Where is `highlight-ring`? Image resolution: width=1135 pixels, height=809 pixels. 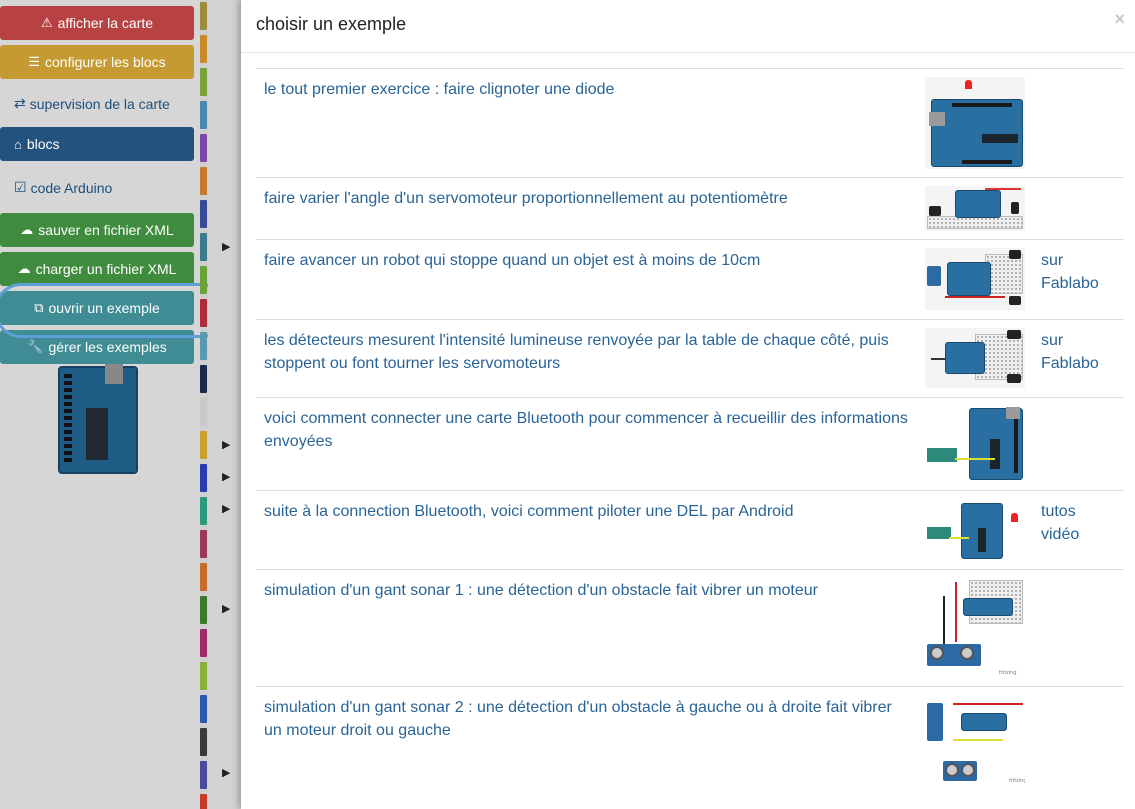 highlight-ring is located at coordinates (114, 310).